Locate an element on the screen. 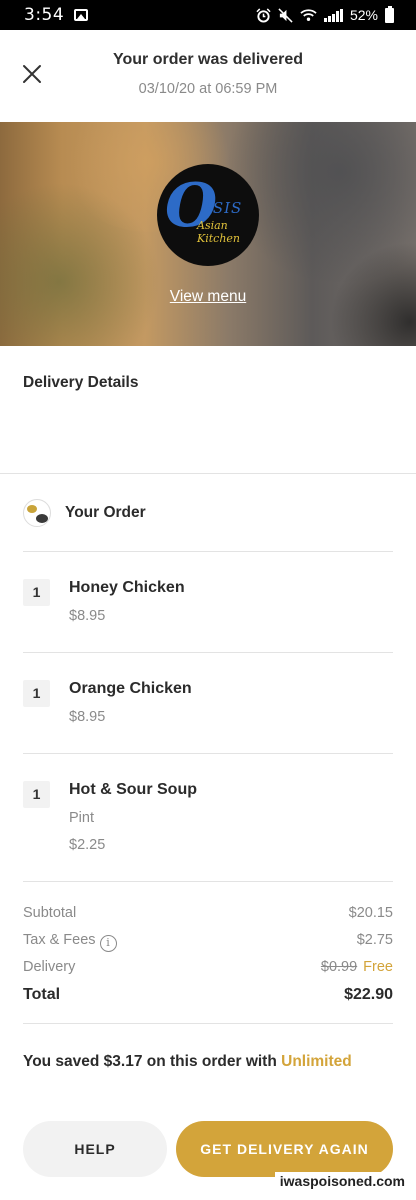 The width and height of the screenshot is (416, 1200). delivery-free-label: Free is located at coordinates (378, 967).